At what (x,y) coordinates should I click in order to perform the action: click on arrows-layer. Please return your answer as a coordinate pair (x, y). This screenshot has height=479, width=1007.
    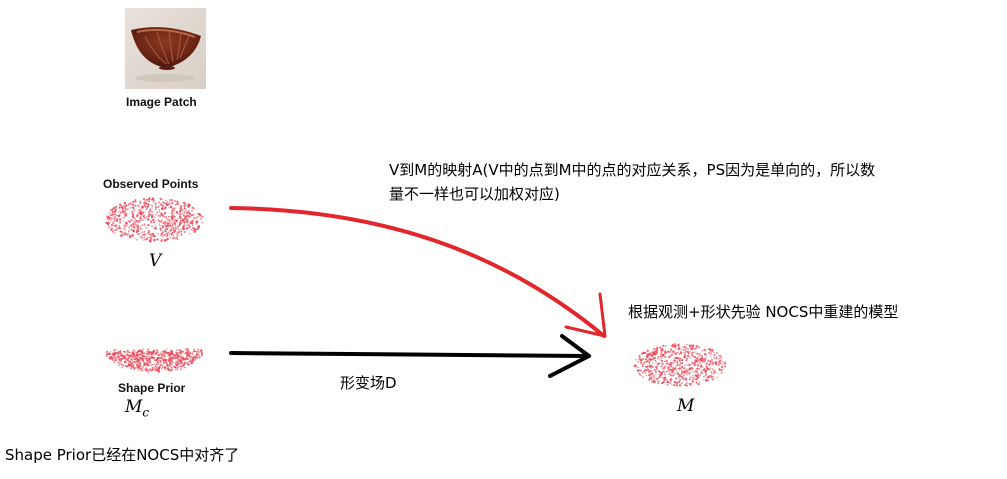
    Looking at the image, I should click on (418, 292).